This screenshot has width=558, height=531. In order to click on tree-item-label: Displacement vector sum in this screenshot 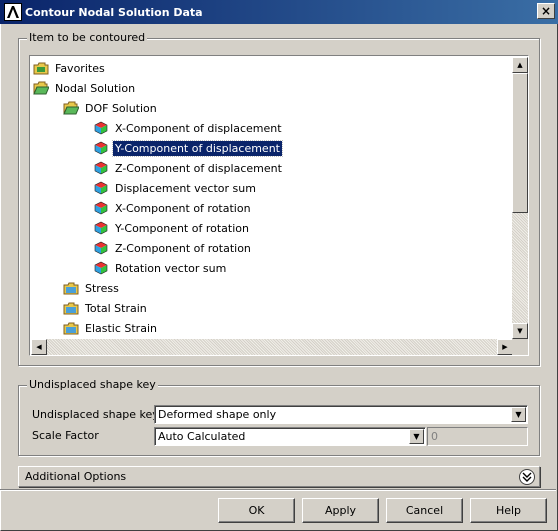, I will do `click(185, 188)`.